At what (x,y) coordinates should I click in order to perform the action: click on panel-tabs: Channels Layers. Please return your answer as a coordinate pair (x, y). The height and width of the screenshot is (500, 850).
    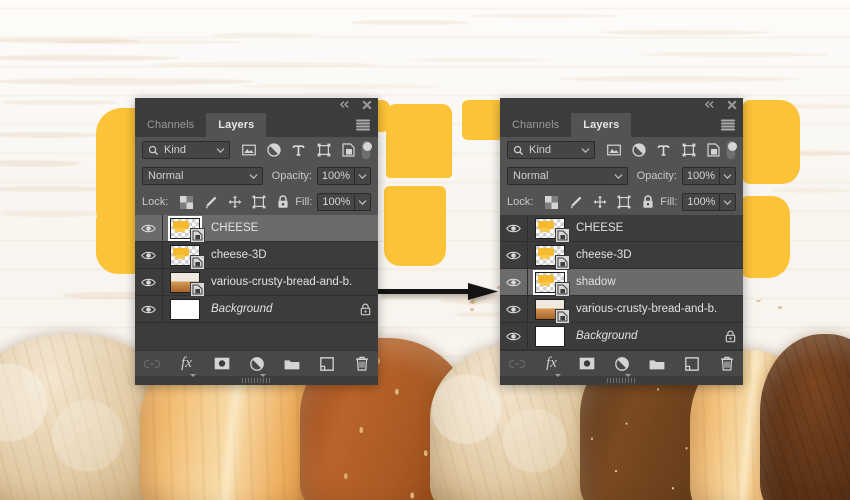
    Looking at the image, I should click on (621, 125).